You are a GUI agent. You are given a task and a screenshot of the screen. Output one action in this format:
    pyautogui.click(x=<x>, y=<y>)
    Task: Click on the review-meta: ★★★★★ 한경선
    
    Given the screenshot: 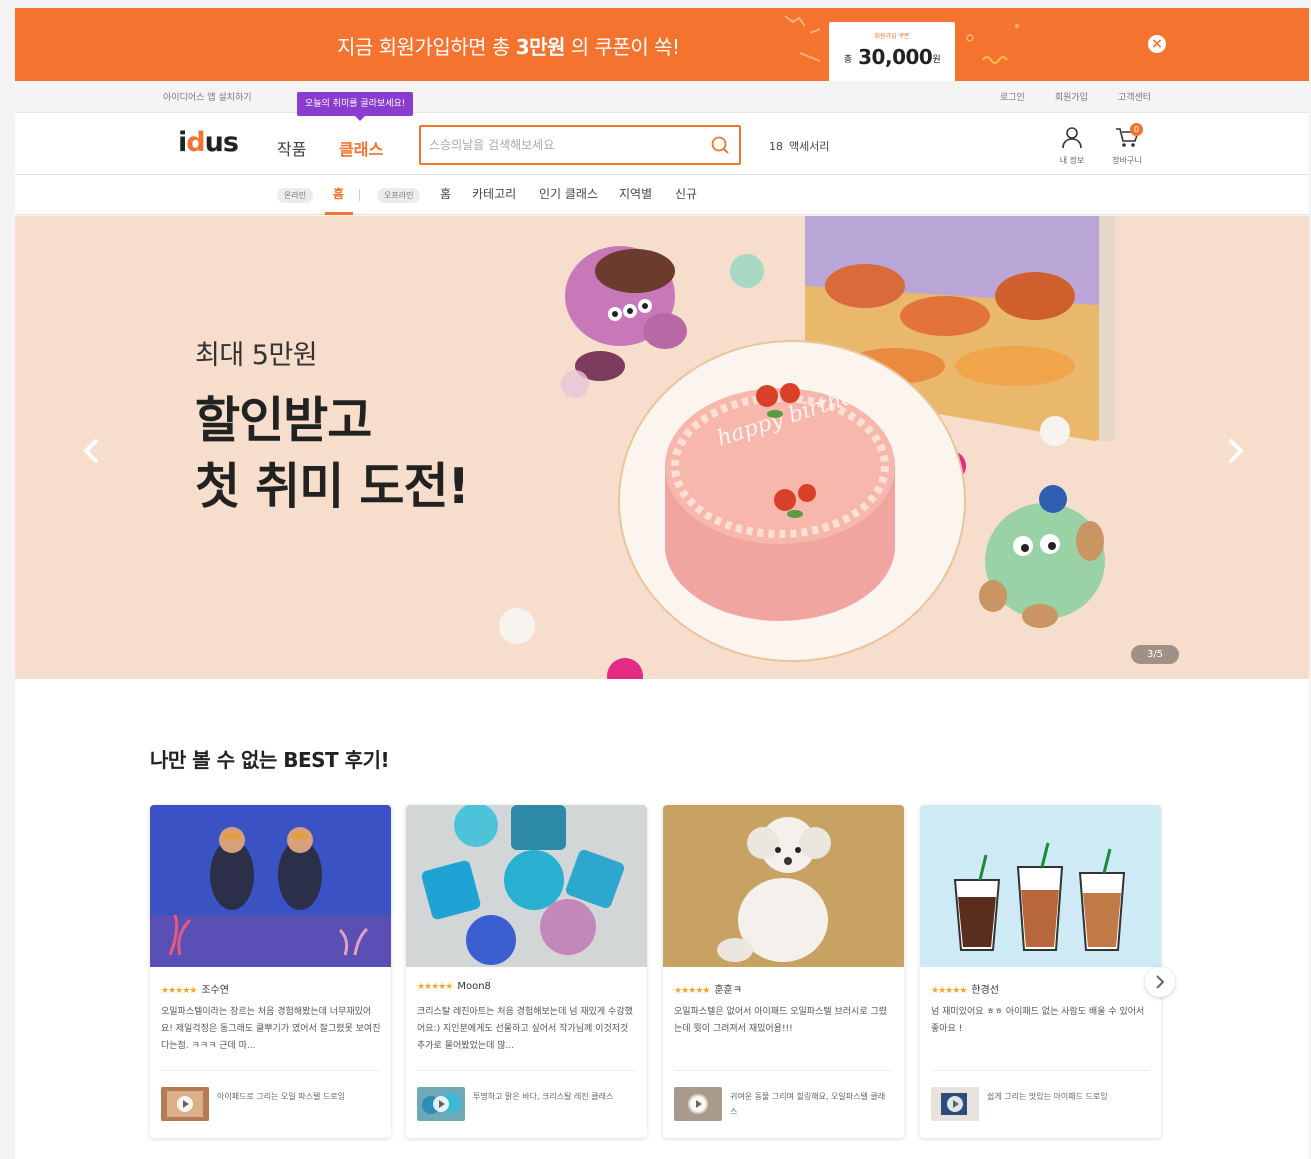 What is the action you would take?
    pyautogui.click(x=965, y=988)
    